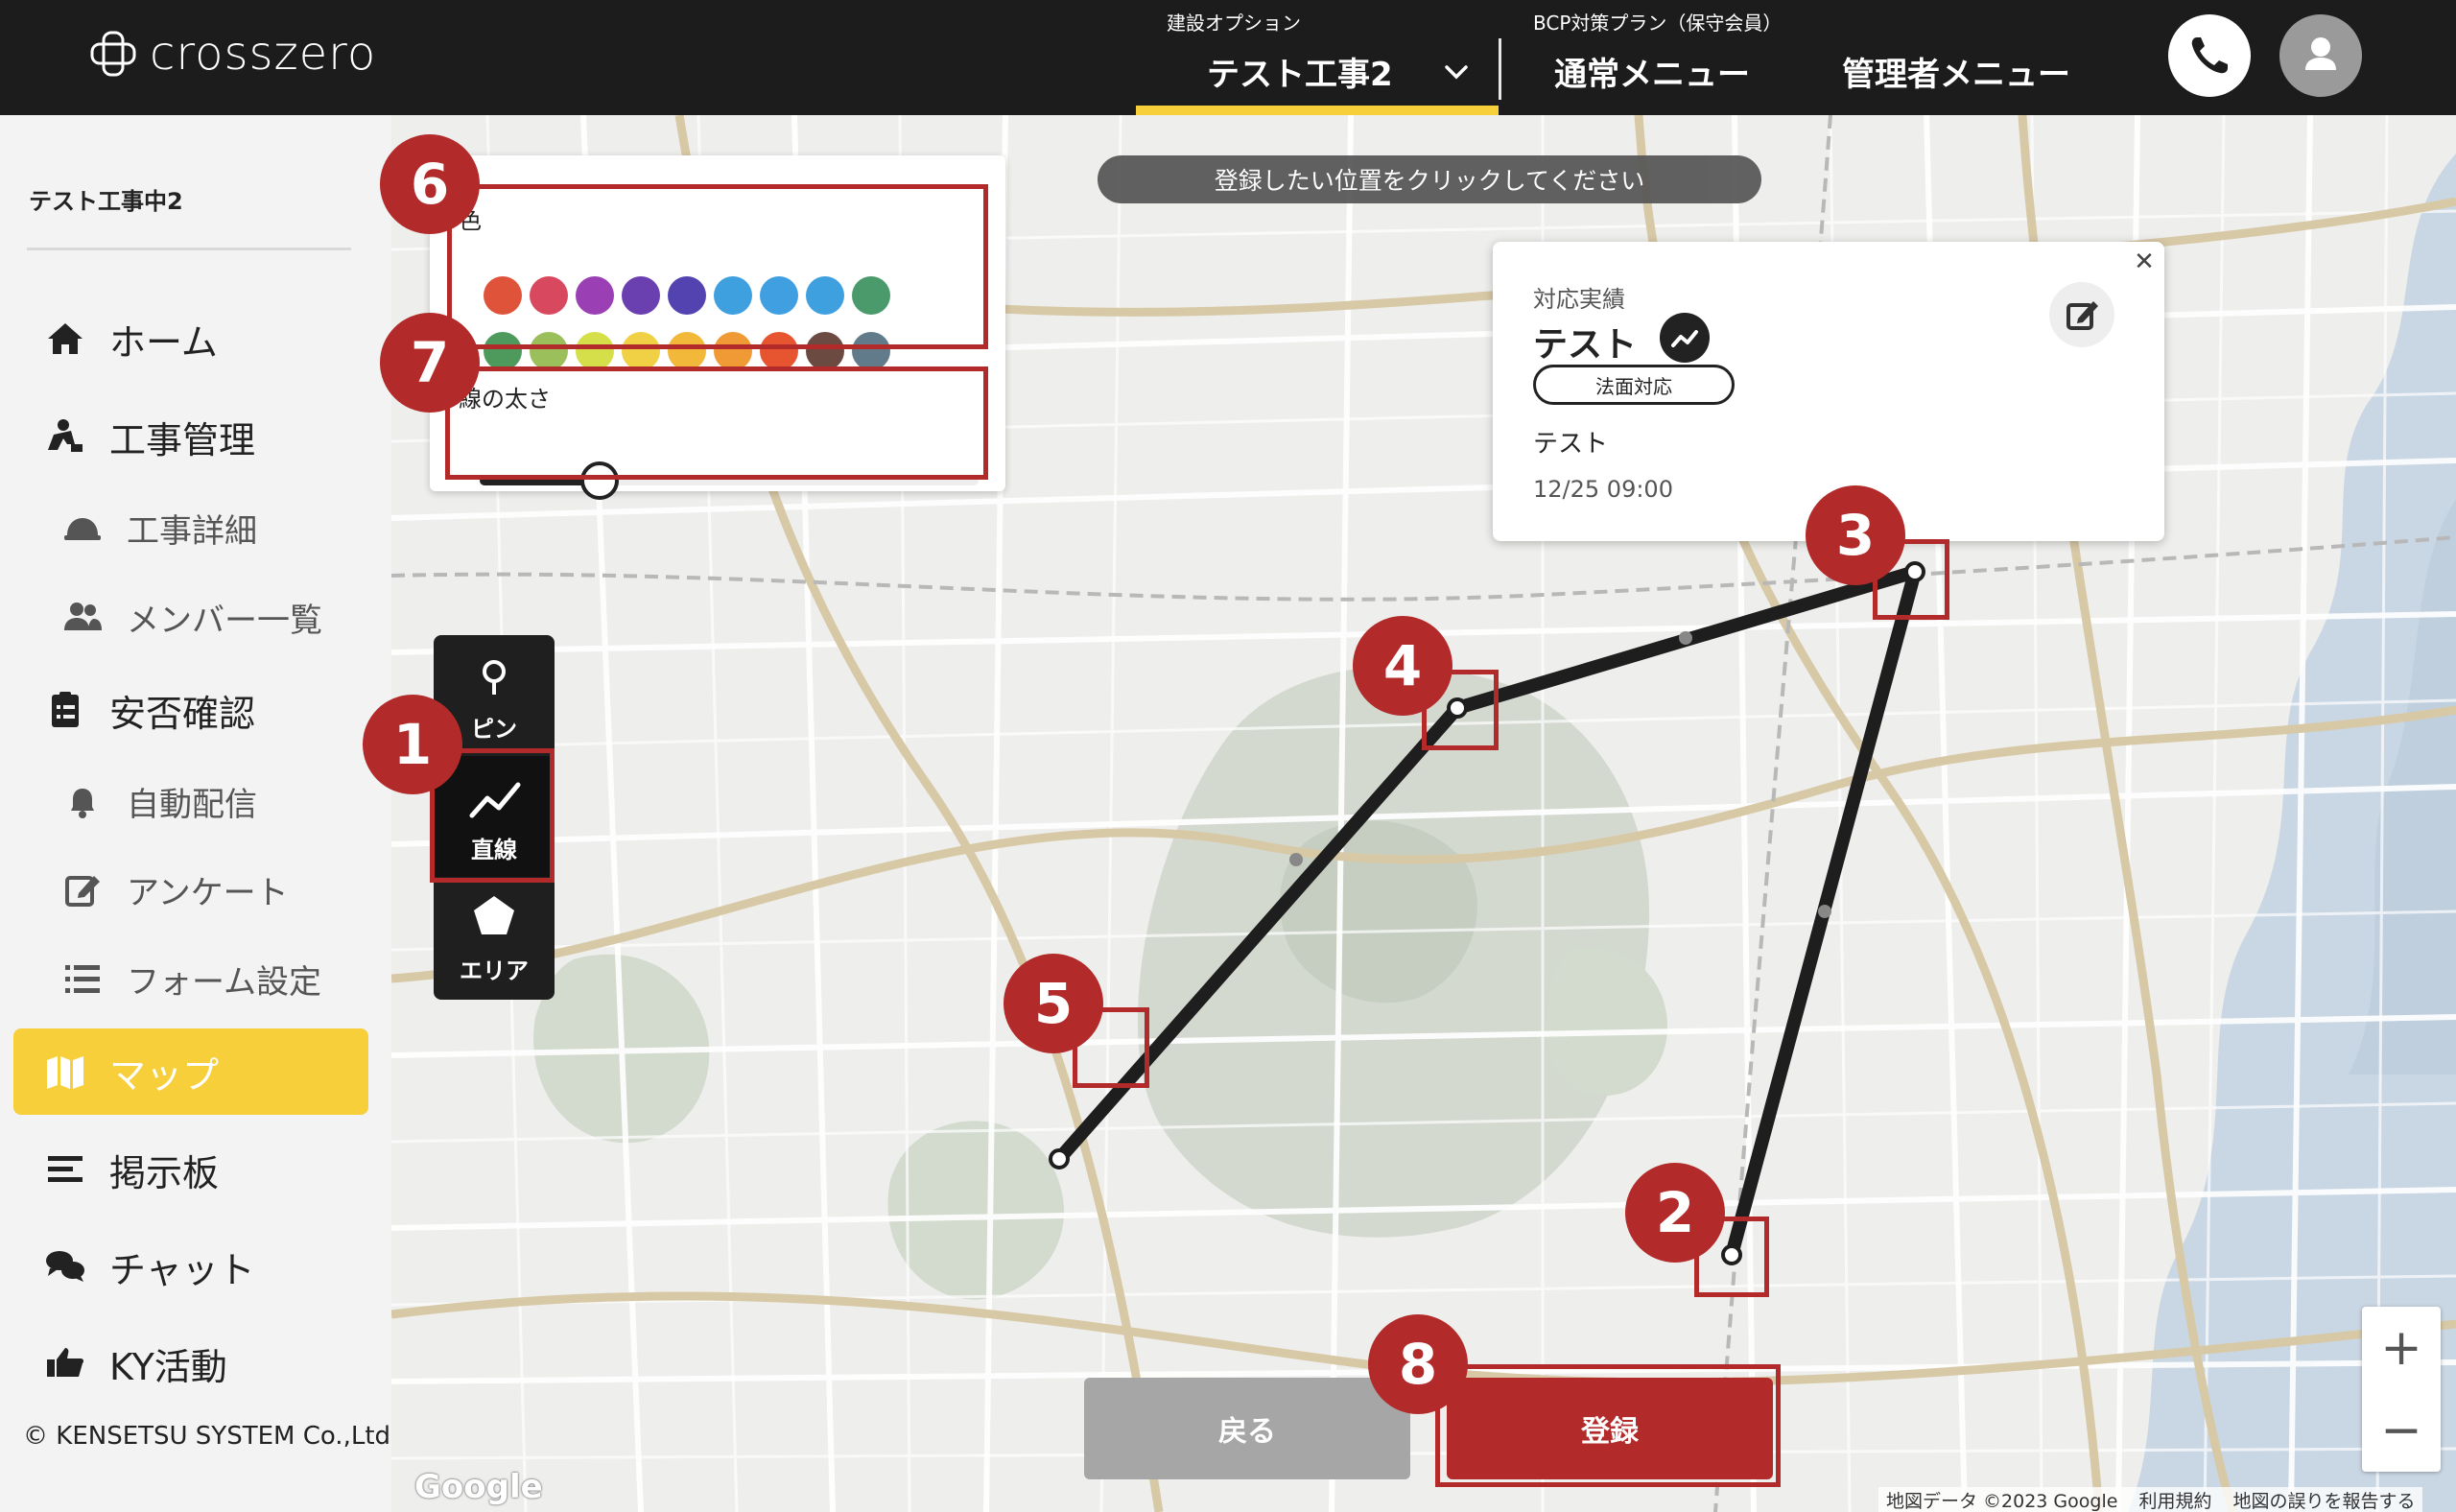  What do you see at coordinates (182, 713) in the screenshot?
I see `sidebar-item-label: 安否確認` at bounding box center [182, 713].